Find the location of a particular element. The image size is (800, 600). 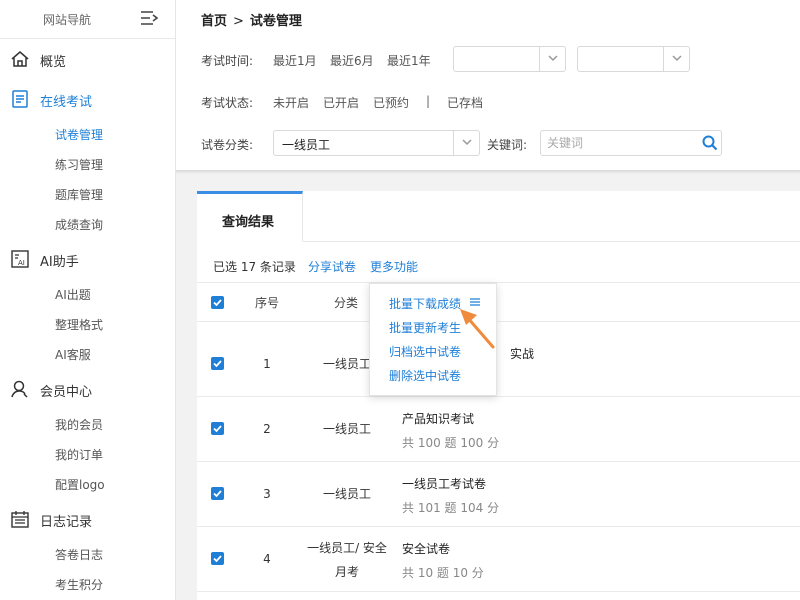

table-row: 3 一线员工 一线员工考试卷 共 101 题 104 分 is located at coordinates (498, 494).